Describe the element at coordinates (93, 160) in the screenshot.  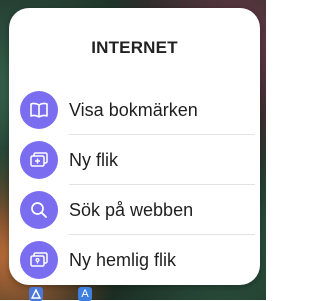
I see `menu-item-label: Ny flik` at that location.